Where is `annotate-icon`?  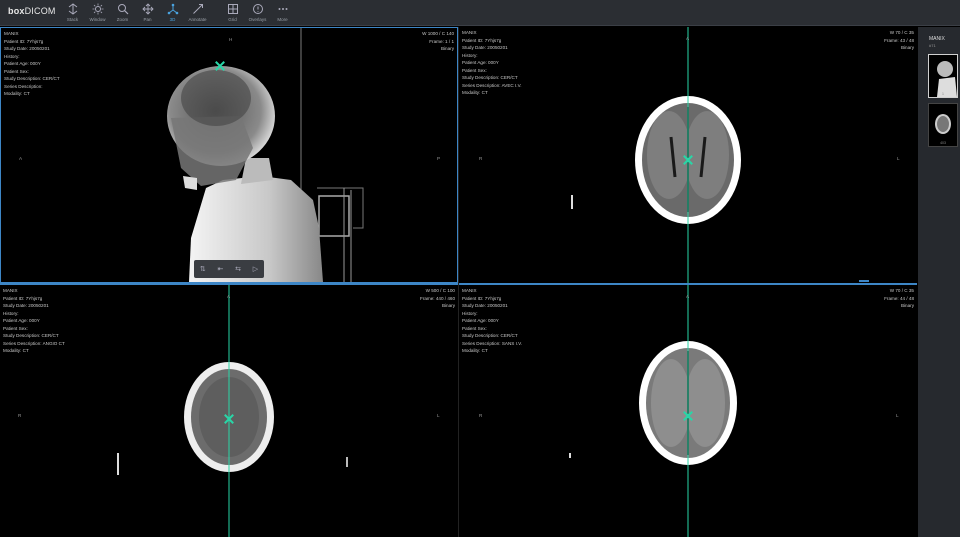
annotate-icon is located at coordinates (197, 9).